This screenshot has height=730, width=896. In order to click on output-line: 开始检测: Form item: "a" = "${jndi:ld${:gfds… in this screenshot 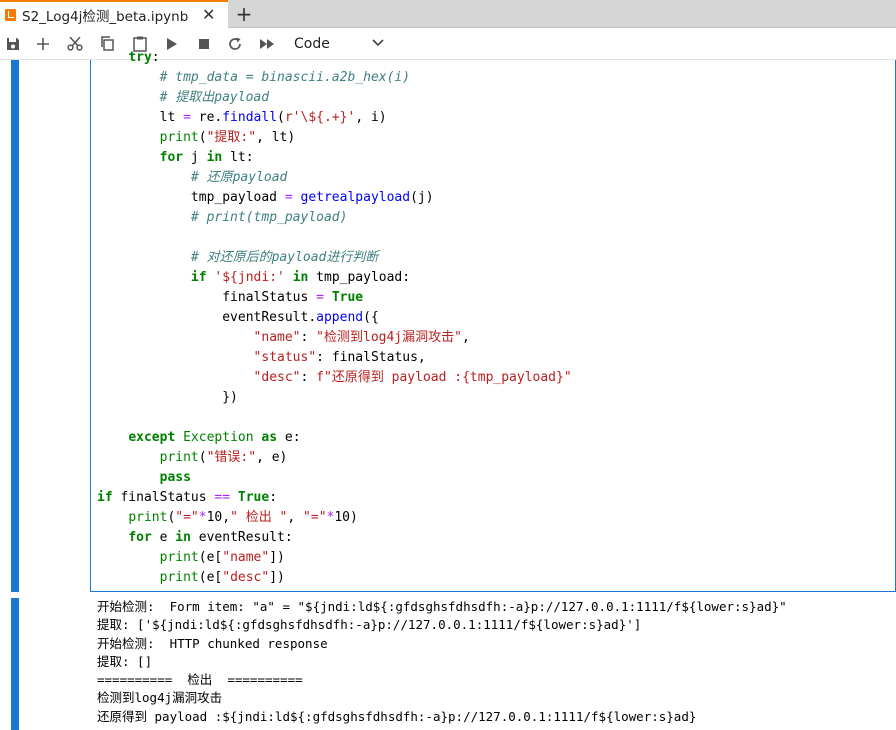, I will do `click(442, 606)`.